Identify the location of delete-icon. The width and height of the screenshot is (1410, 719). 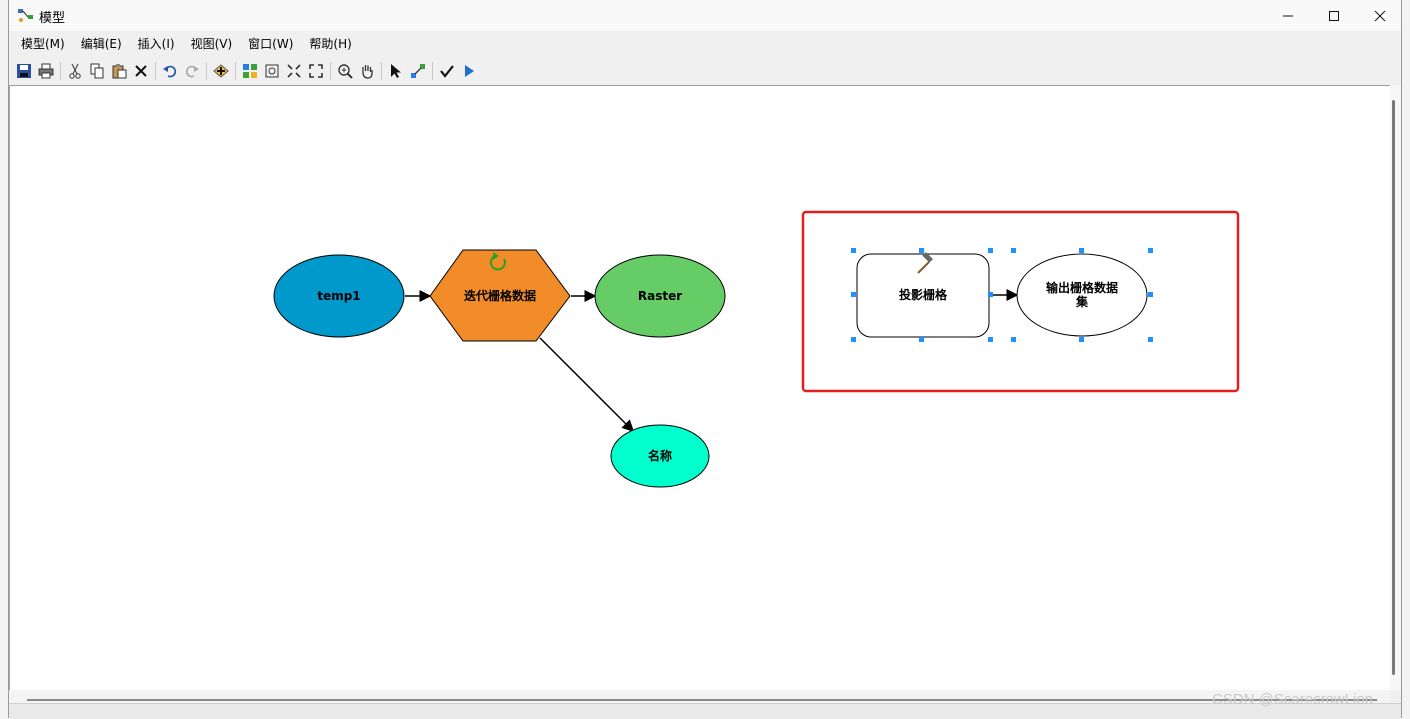
(141, 71).